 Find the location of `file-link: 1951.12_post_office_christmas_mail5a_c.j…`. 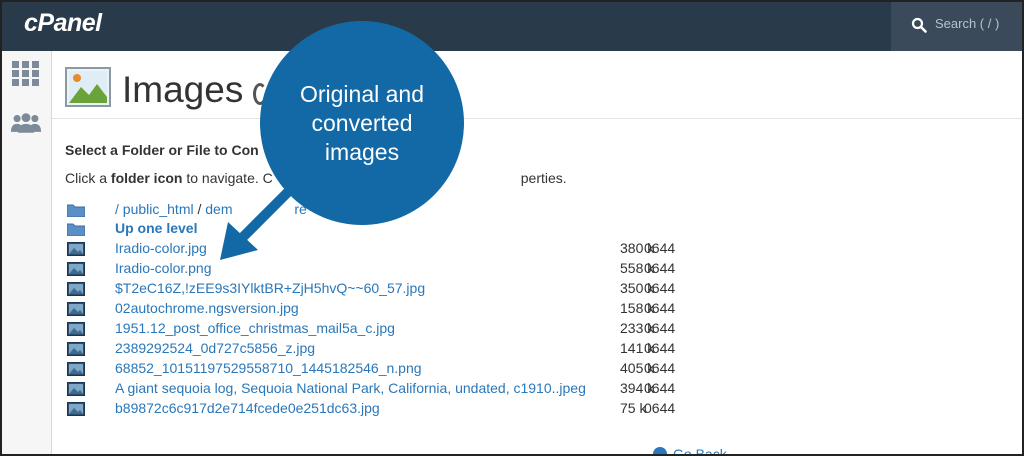

file-link: 1951.12_post_office_christmas_mail5a_c.j… is located at coordinates (255, 328).